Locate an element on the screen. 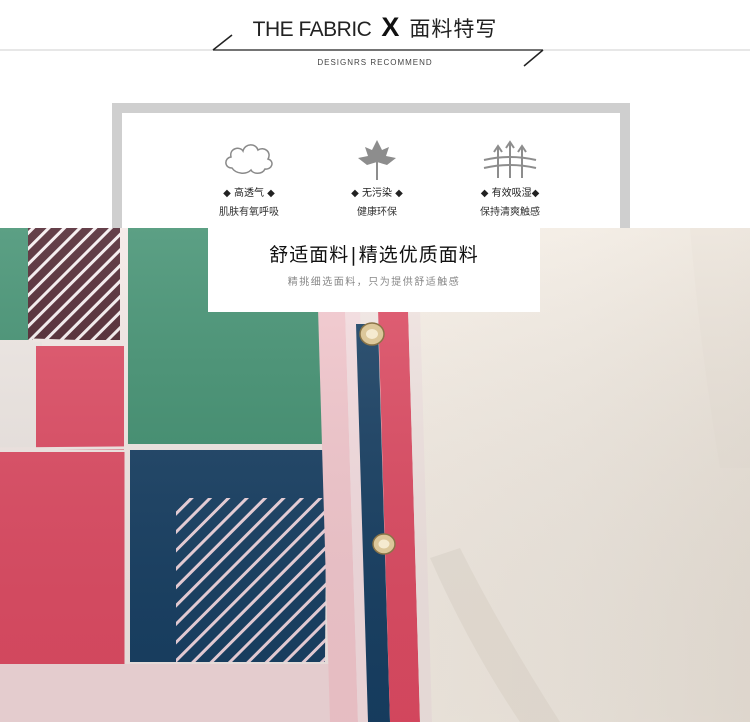  caption-title-left: 舒适面料 is located at coordinates (309, 255).